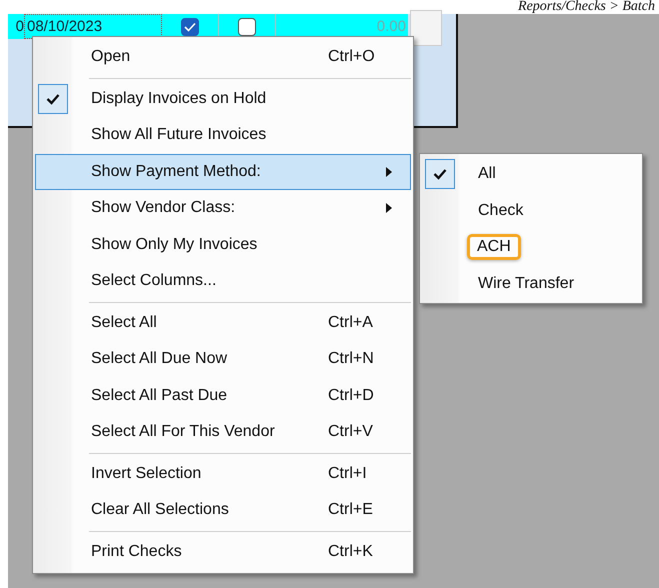  I want to click on menu-item: Show All Future Invoices, so click(223, 135).